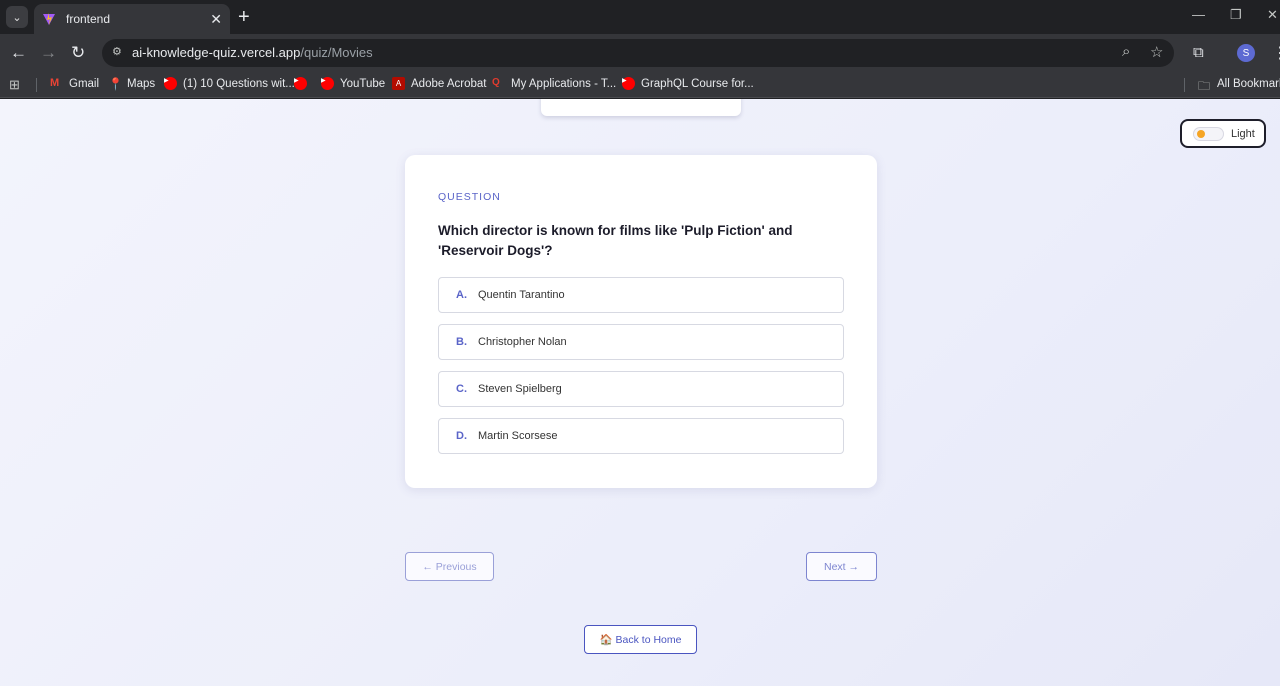 This screenshot has width=1280, height=686. Describe the element at coordinates (78, 53) in the screenshot. I see `reload-icon: ↻` at that location.